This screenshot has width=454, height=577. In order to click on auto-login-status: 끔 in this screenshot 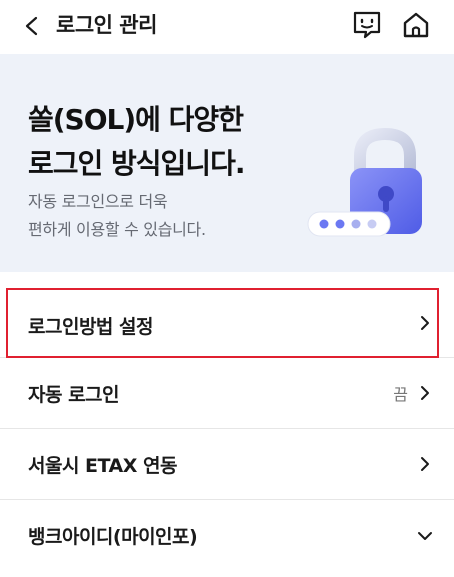, I will do `click(400, 394)`.